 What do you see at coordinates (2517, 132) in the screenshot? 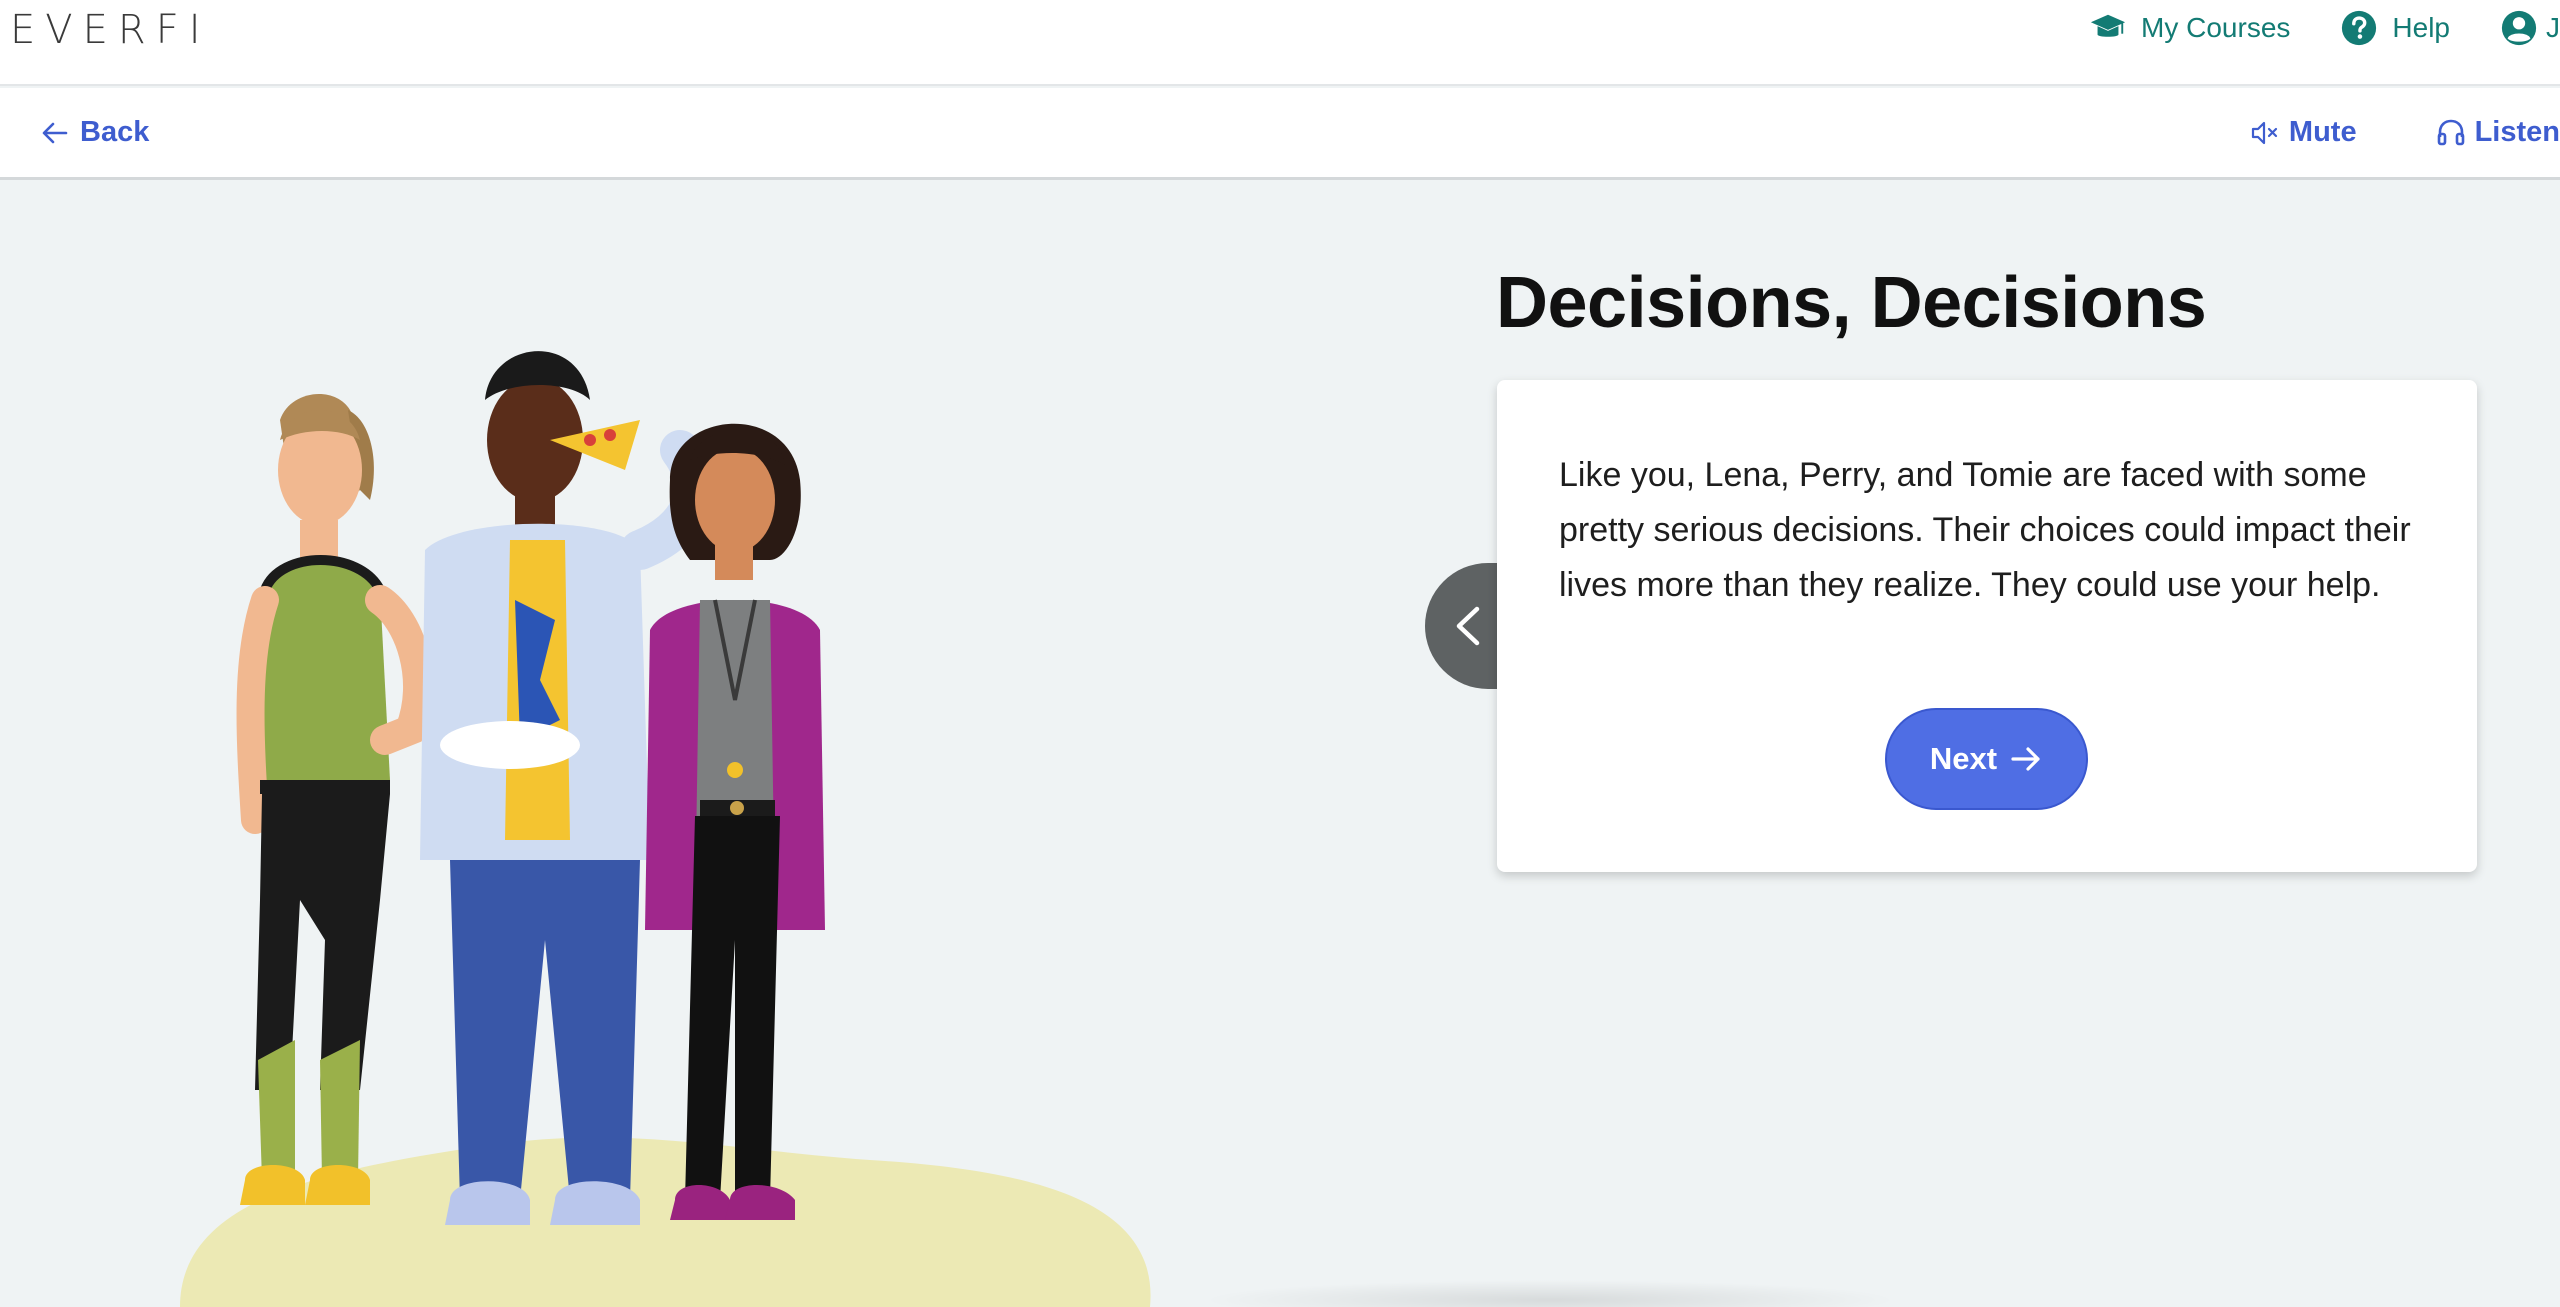
I see `listen-label: Listen` at bounding box center [2517, 132].